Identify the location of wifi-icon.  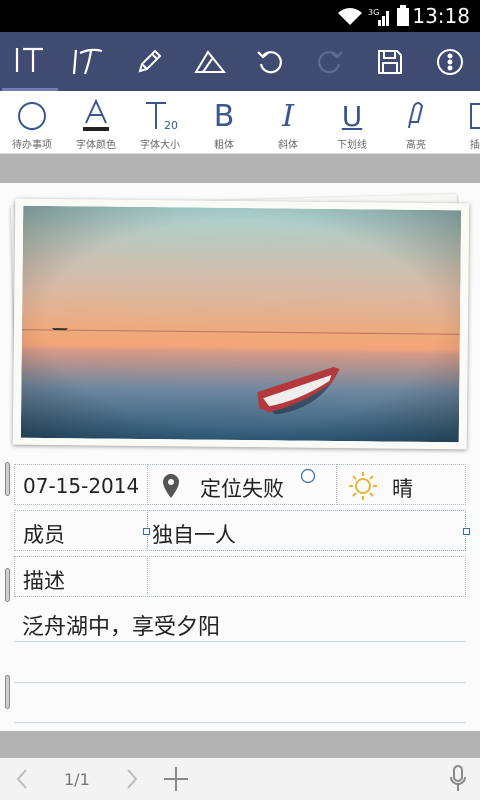
(350, 16).